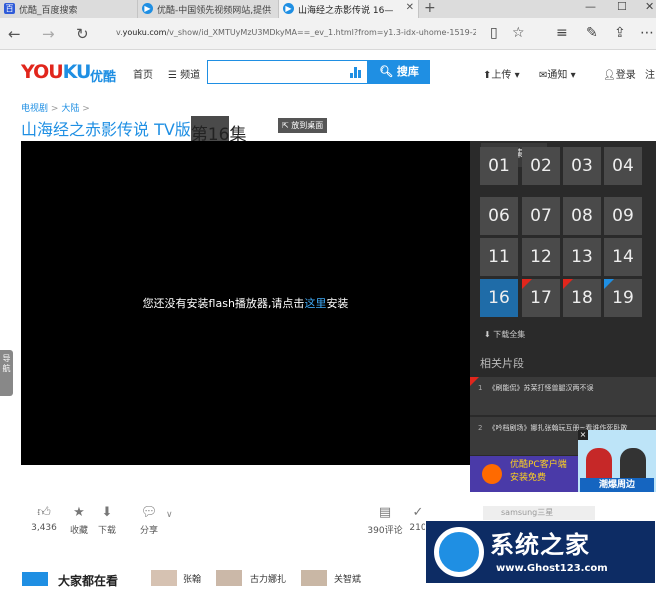  Describe the element at coordinates (143, 73) in the screenshot. I see `nav-home-link: 首页` at that location.